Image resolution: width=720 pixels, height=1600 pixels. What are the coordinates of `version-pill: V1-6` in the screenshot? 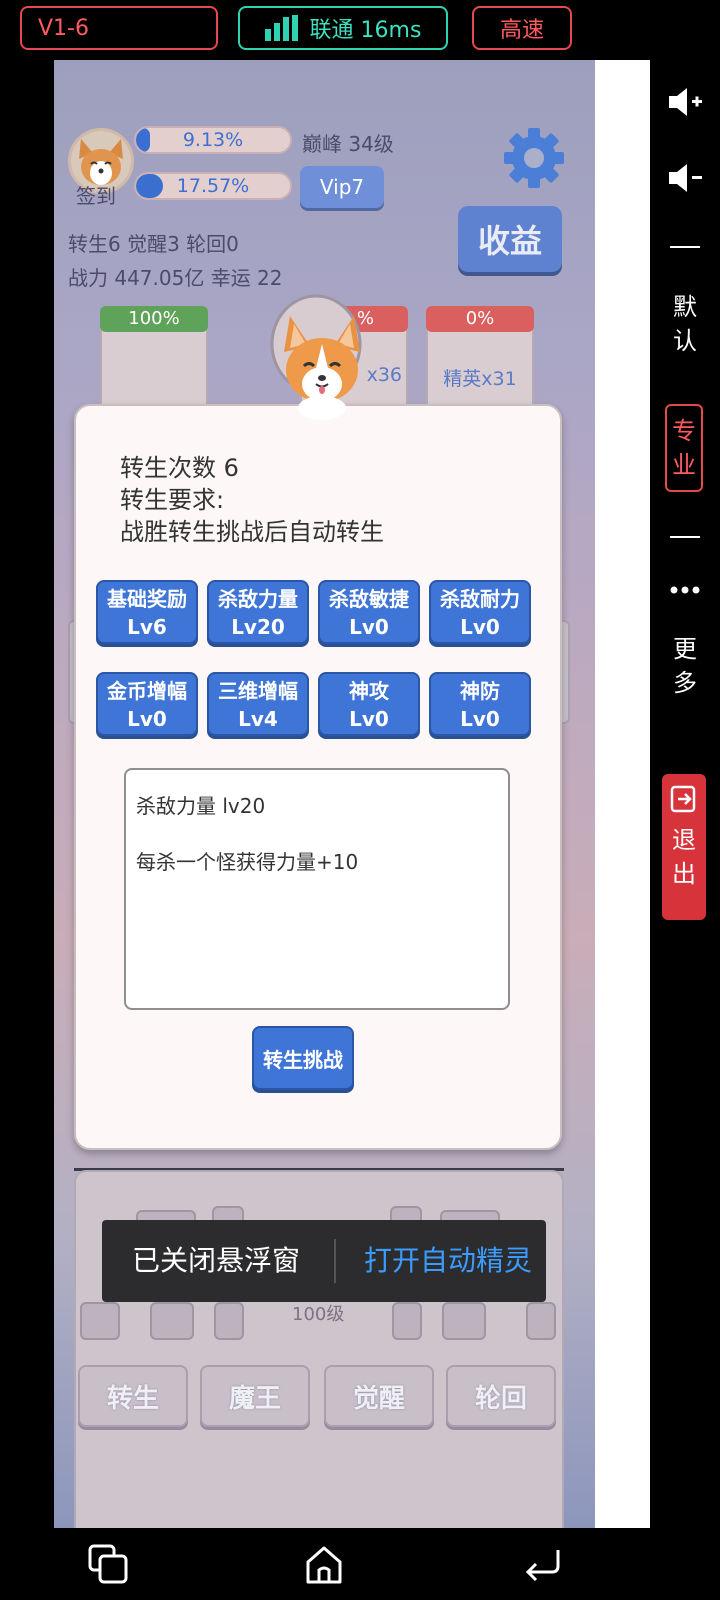 It's located at (119, 28).